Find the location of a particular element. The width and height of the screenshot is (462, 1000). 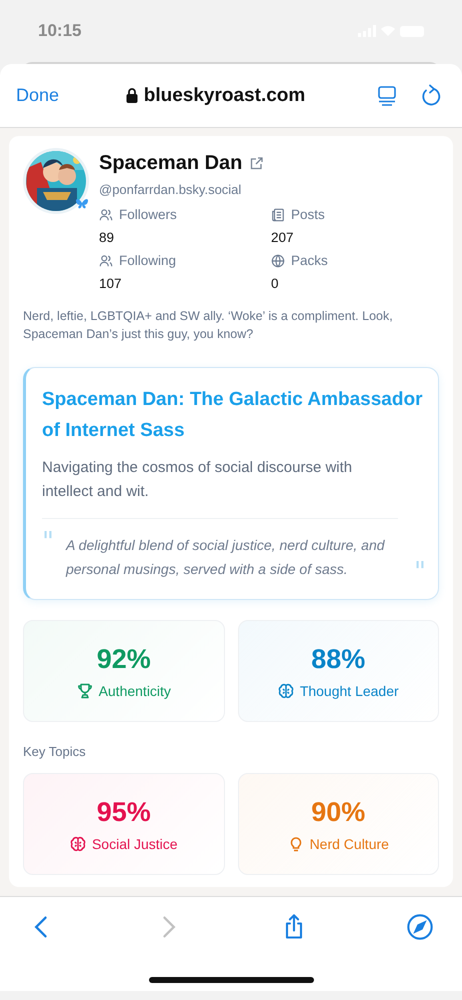

profile-handle: @ponfarrdan.bsky.social is located at coordinates (170, 189).